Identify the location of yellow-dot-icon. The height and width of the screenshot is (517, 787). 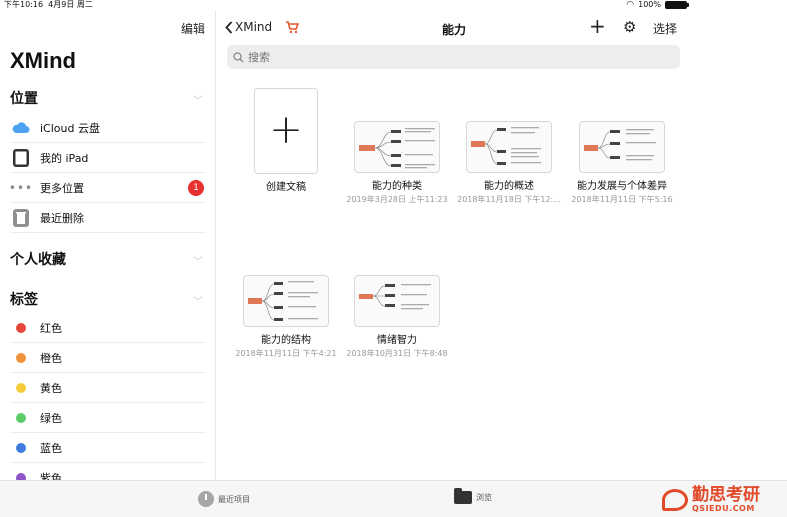
(21, 387).